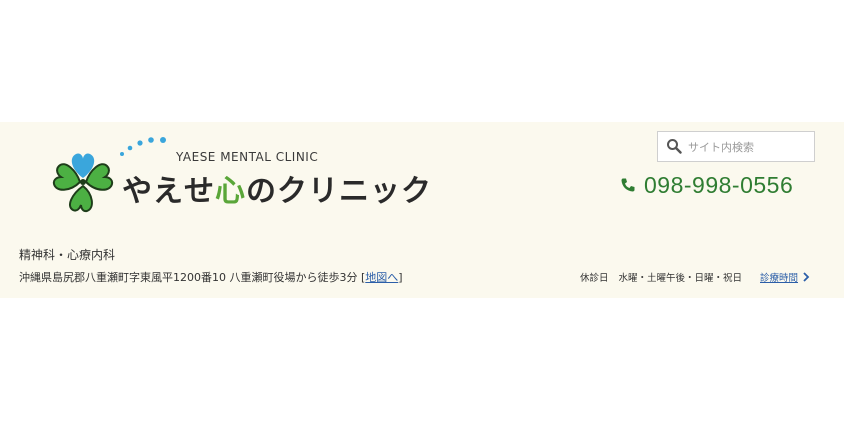 This screenshot has height=422, width=844. I want to click on logo-name-part2: のクリニック, so click(339, 191).